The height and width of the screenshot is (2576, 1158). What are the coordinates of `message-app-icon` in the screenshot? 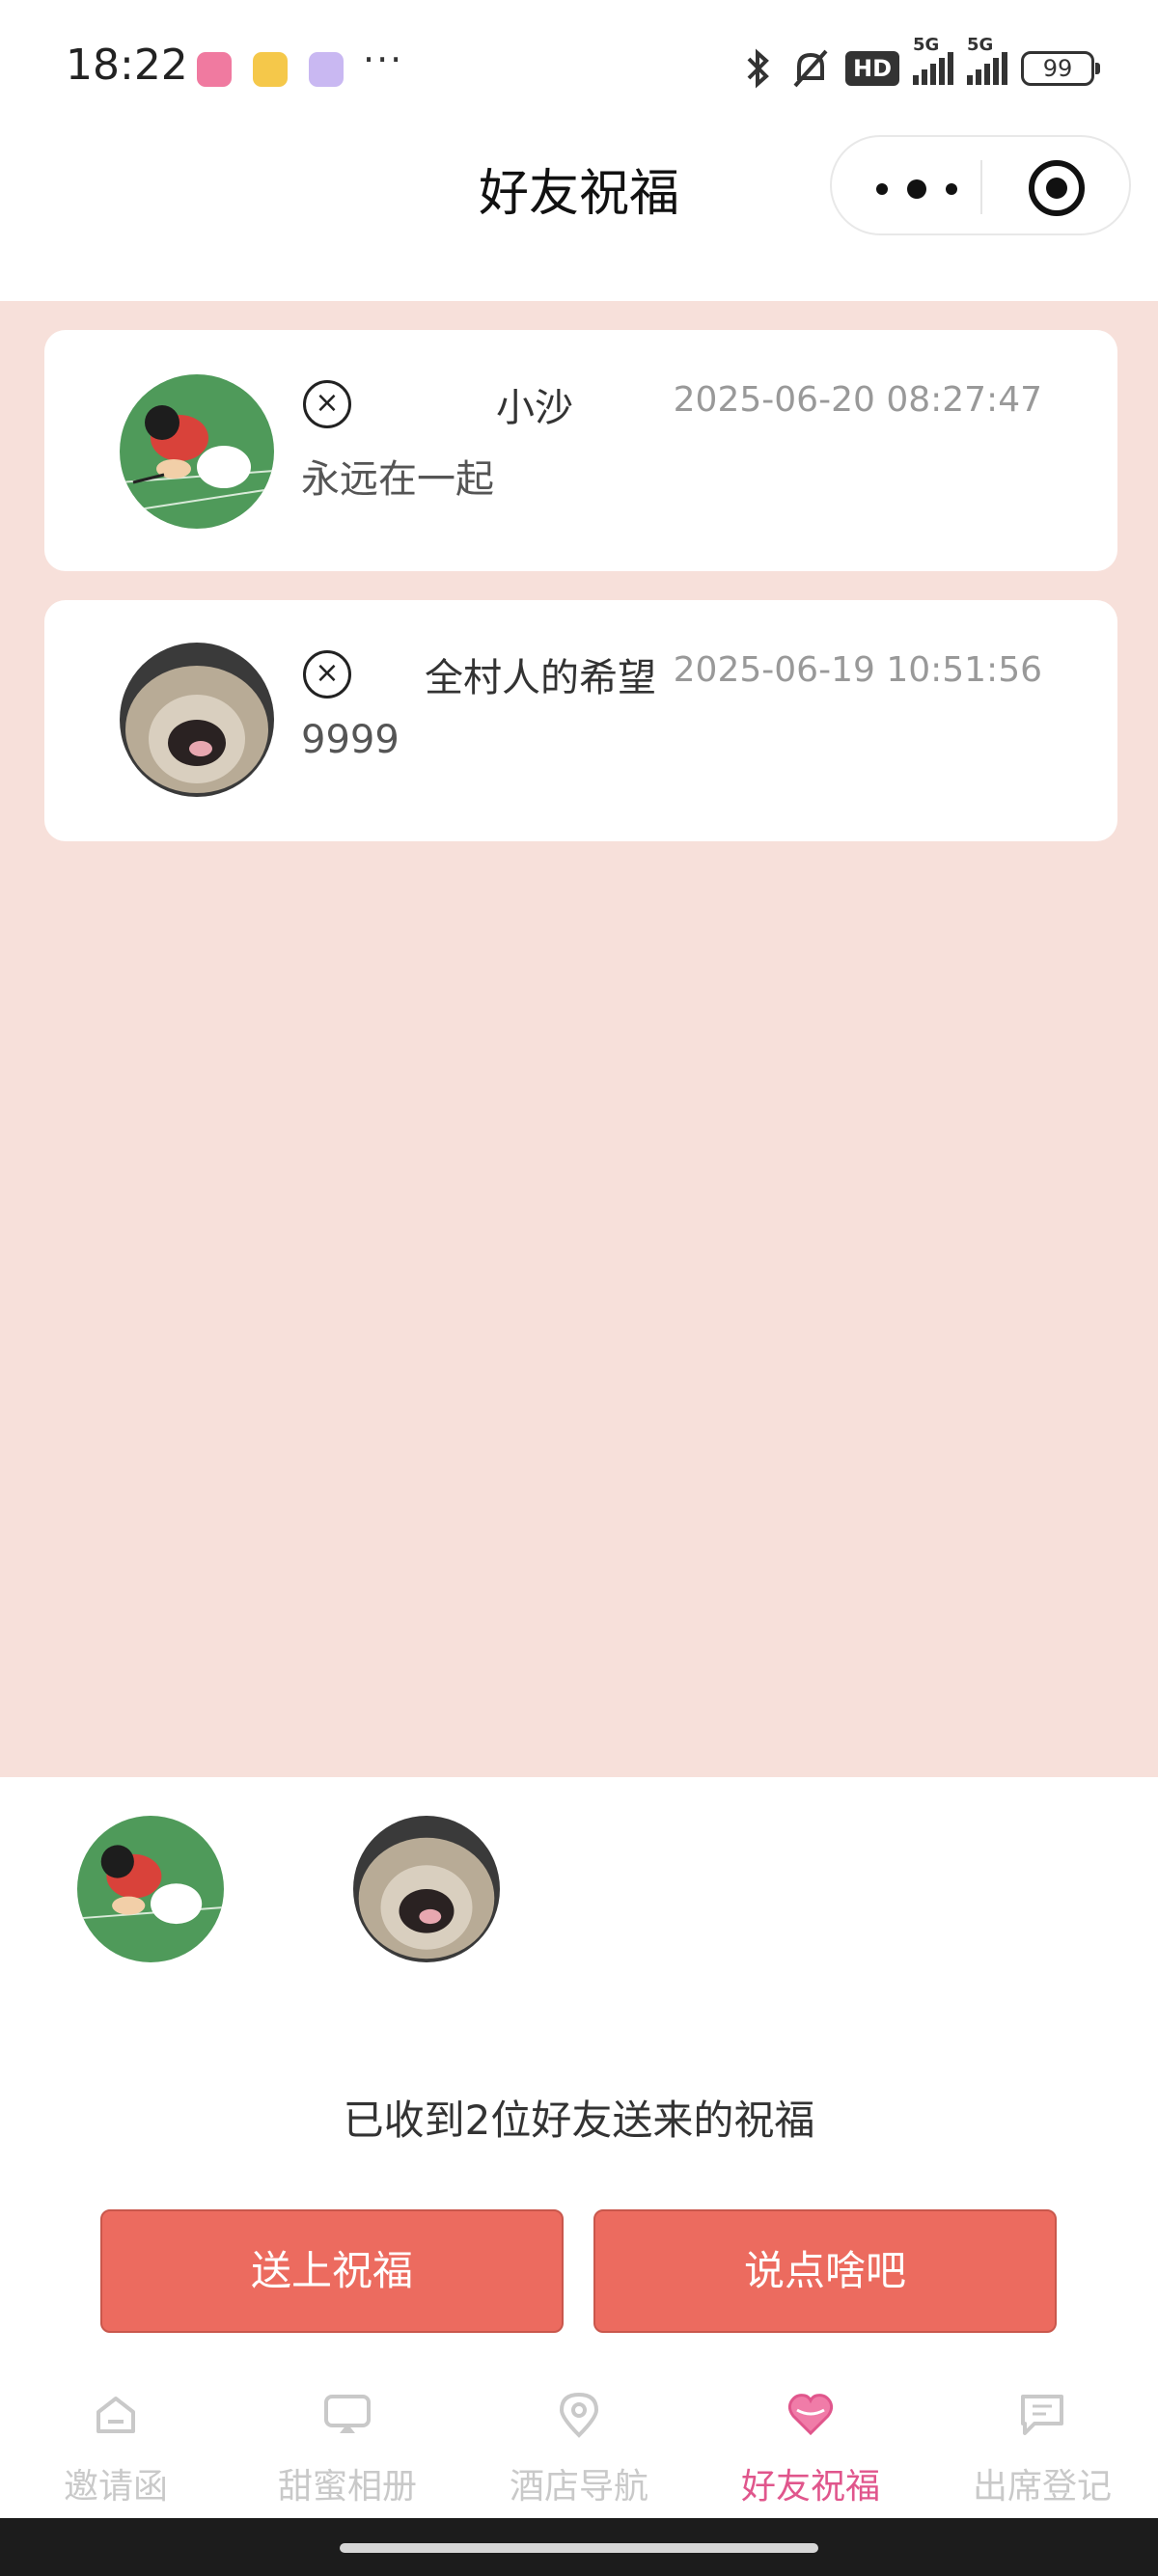 It's located at (214, 69).